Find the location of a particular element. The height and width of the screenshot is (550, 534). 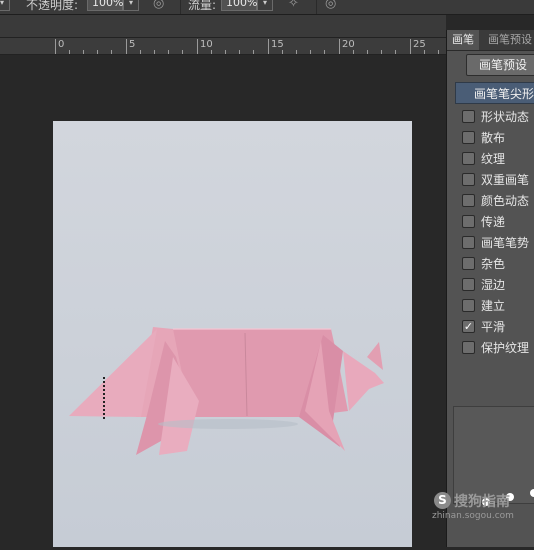

option-brush-pose: 画笔笔势 is located at coordinates (494, 242).